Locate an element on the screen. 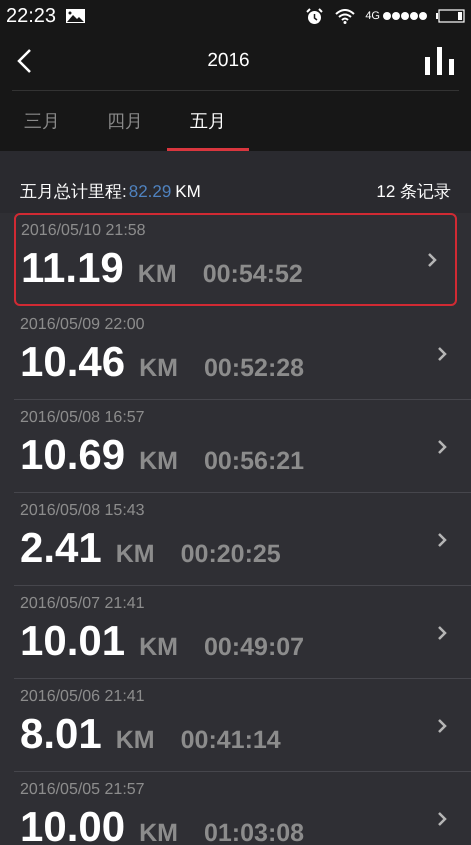 The height and width of the screenshot is (845, 471). record-duration: 00:52:28 is located at coordinates (254, 368).